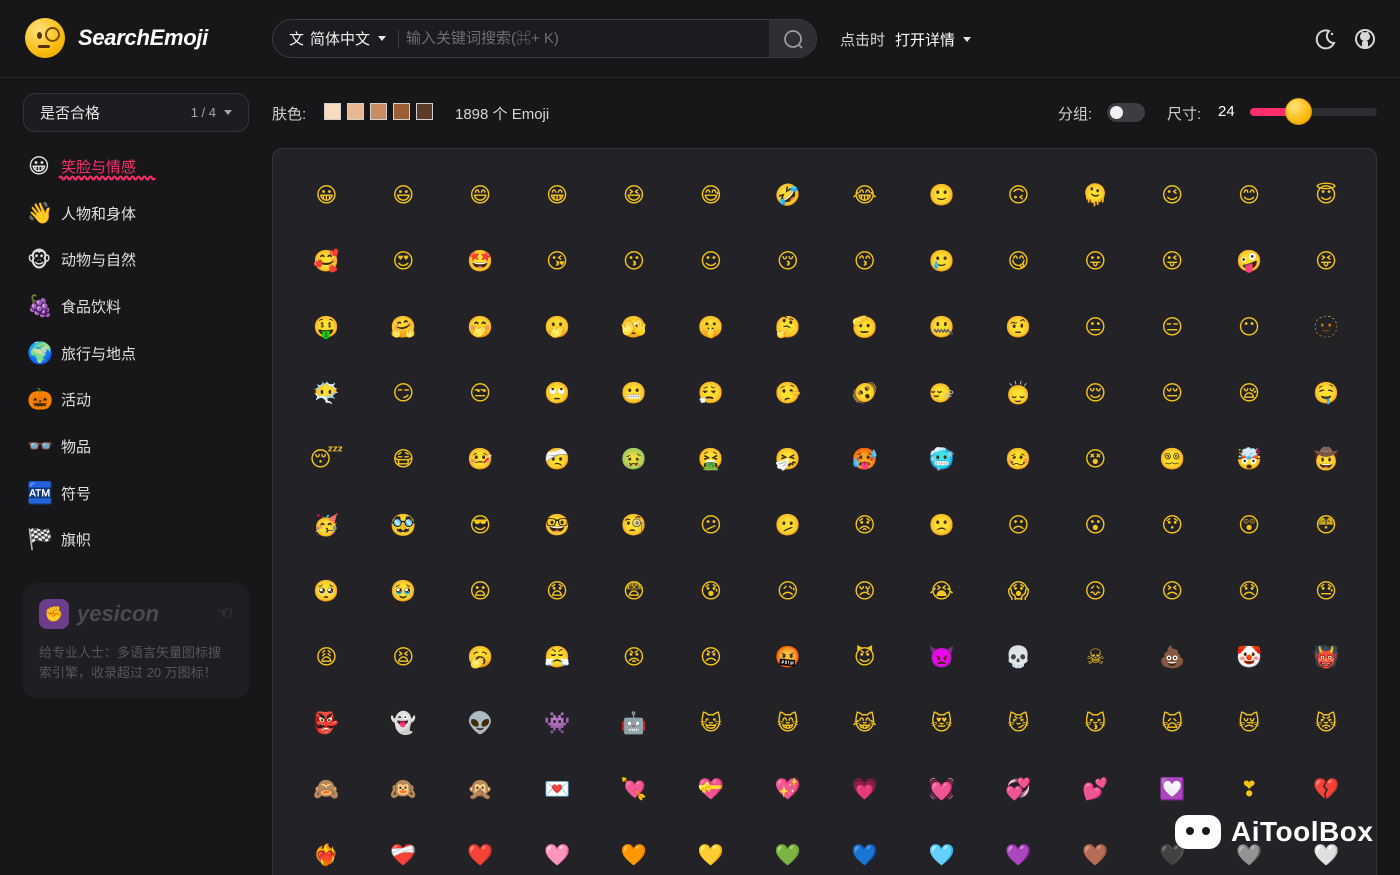 Image resolution: width=1400 pixels, height=875 pixels. What do you see at coordinates (787, 591) in the screenshot?
I see `emoji-cell: 😥` at bounding box center [787, 591].